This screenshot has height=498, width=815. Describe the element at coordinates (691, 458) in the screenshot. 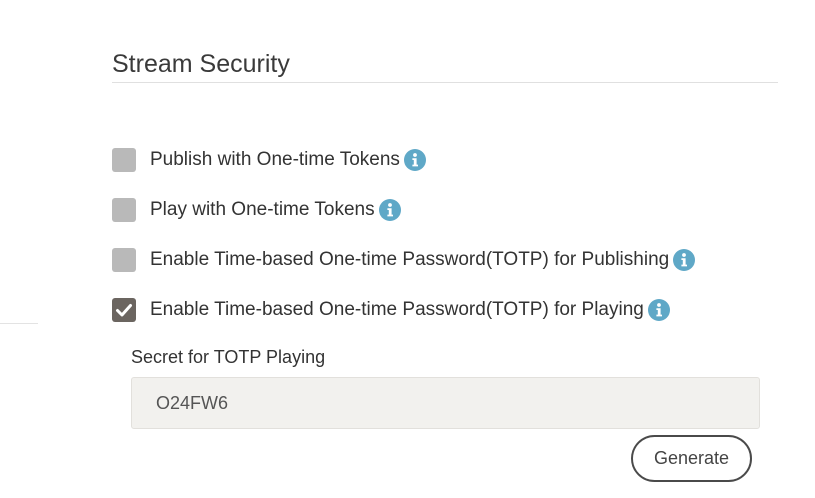

I see `generate-button: Generate` at that location.